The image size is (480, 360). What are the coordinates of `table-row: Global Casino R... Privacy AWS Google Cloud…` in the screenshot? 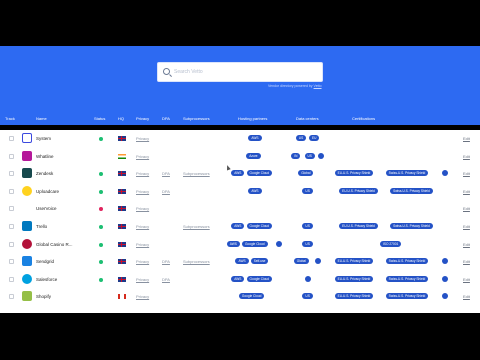 It's located at (240, 244).